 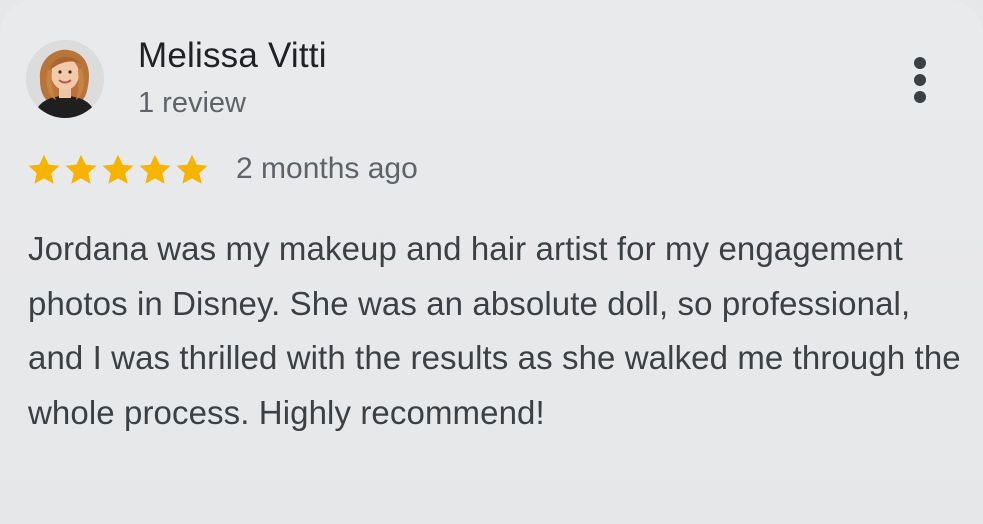 I want to click on more-vert-icon, so click(x=920, y=63).